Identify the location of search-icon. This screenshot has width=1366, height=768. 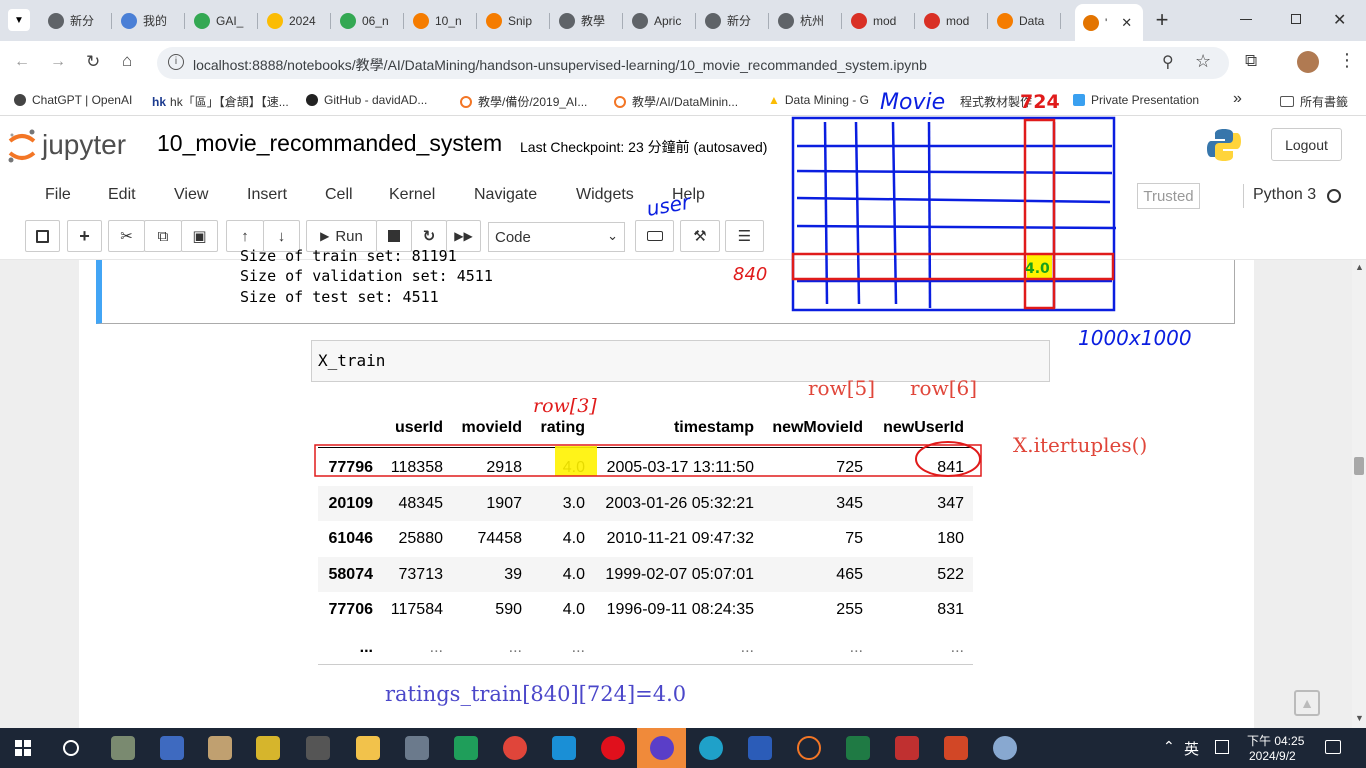
(71, 748).